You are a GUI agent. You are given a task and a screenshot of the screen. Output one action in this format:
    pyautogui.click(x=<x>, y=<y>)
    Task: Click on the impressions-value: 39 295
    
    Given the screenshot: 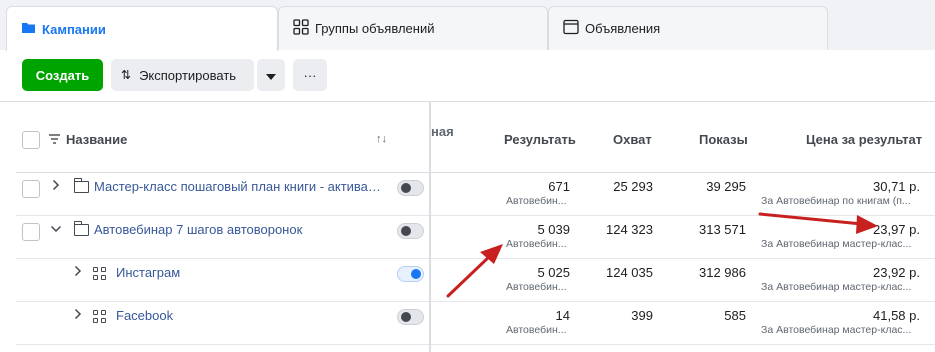 What is the action you would take?
    pyautogui.click(x=726, y=186)
    